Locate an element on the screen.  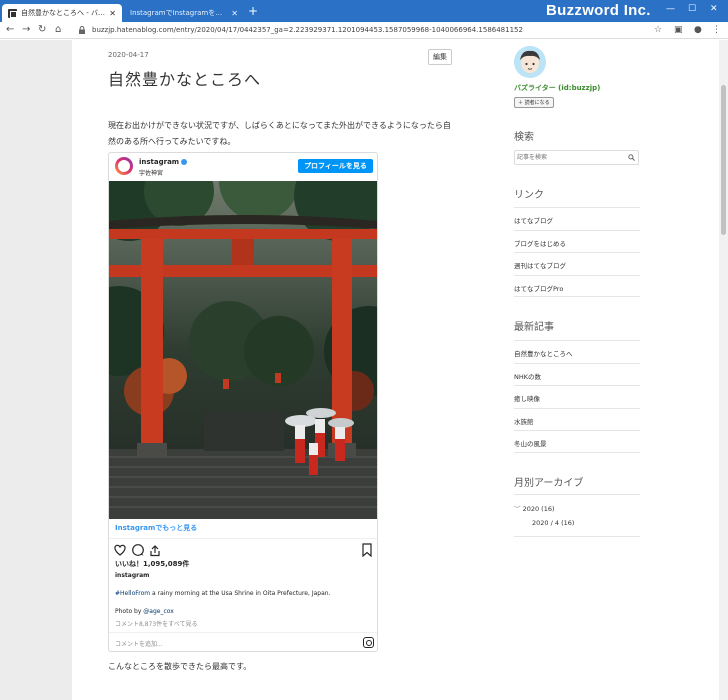
post-title: 自然豊かなところへ is located at coordinates (184, 78).